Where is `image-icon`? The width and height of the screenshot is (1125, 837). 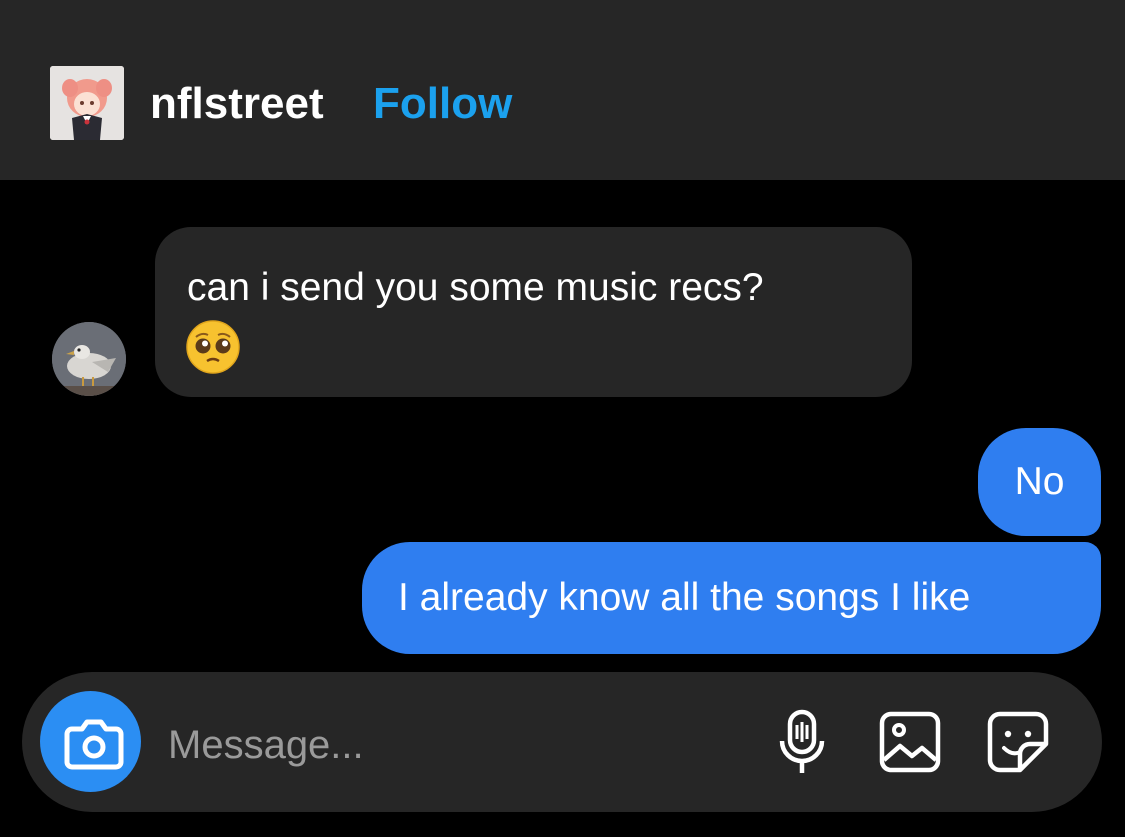
image-icon is located at coordinates (910, 742).